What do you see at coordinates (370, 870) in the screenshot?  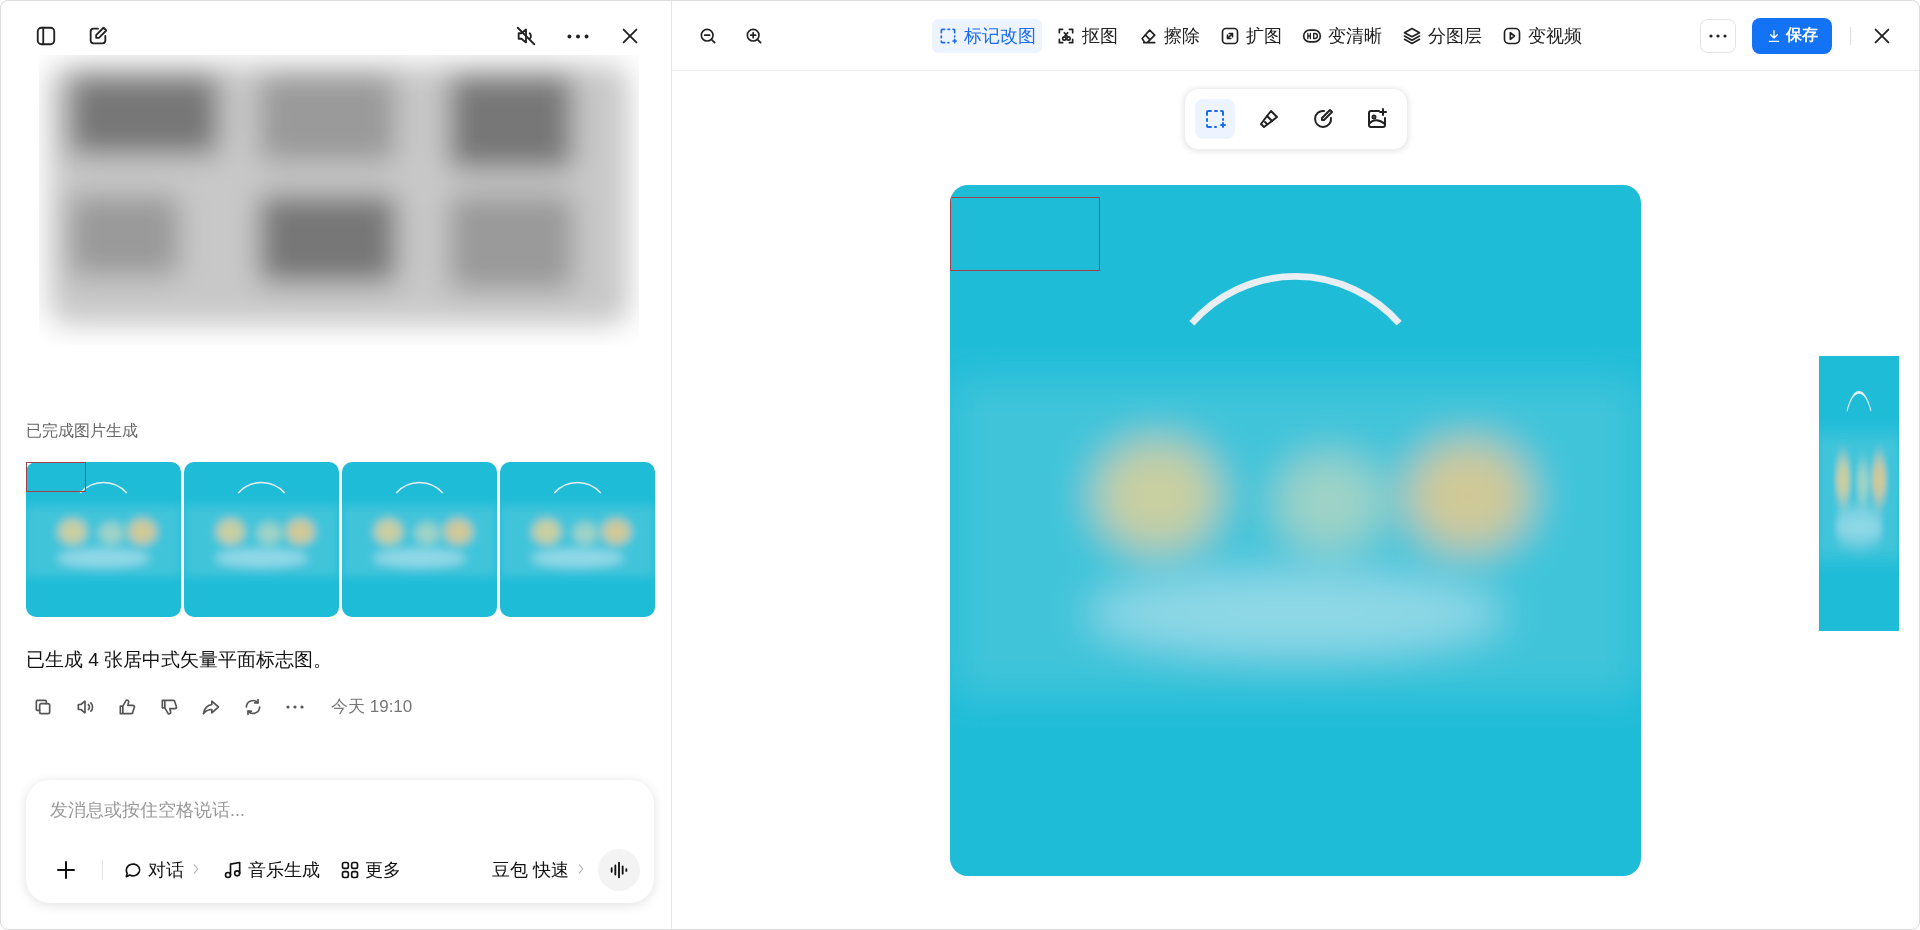 I see `more-button: 更多` at bounding box center [370, 870].